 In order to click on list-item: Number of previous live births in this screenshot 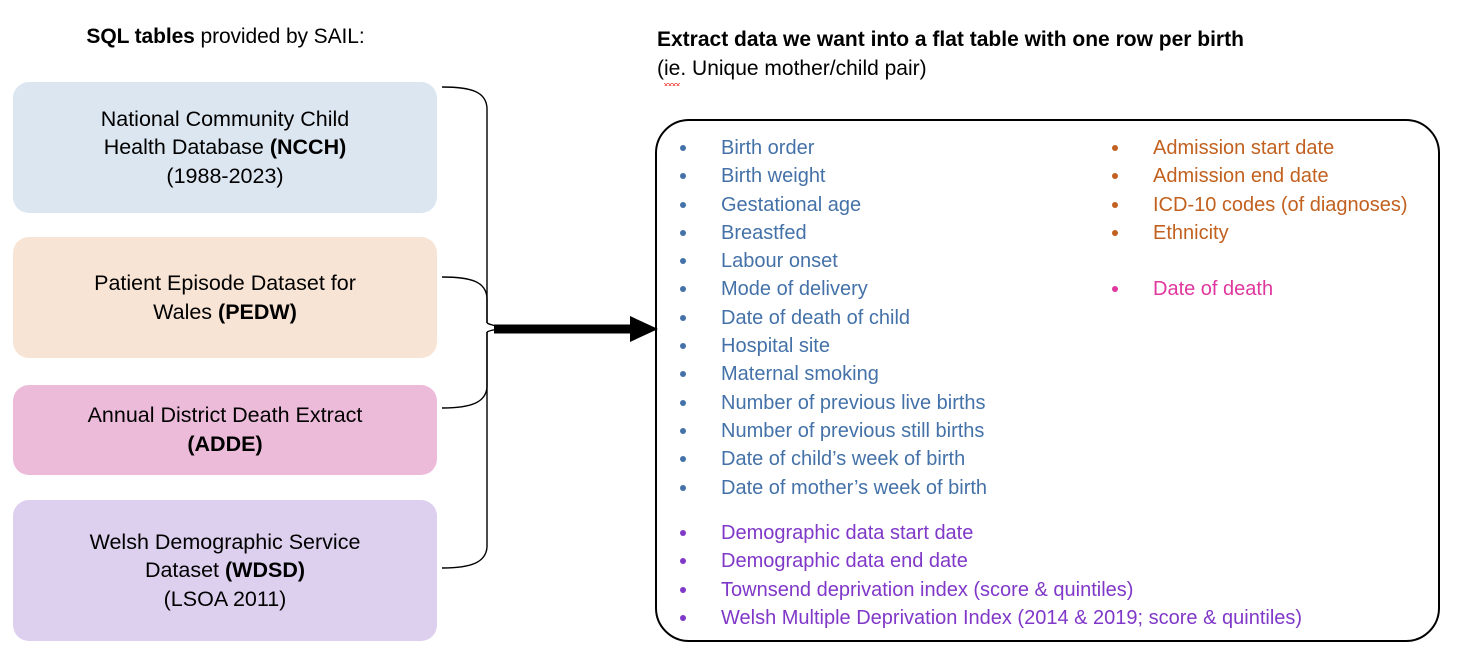, I will do `click(831, 403)`.